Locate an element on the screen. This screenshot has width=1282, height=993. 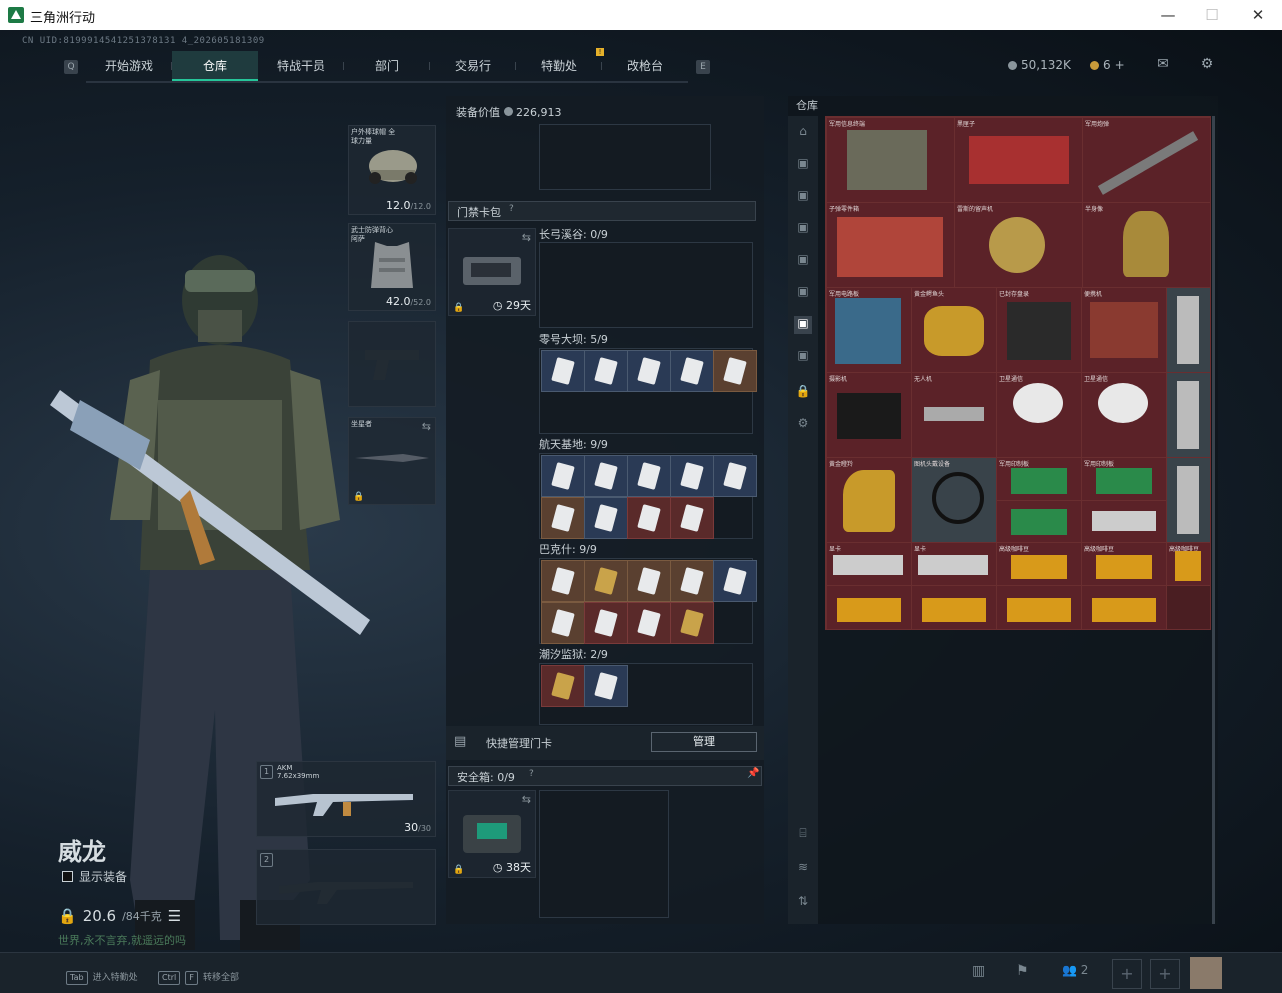
manage-button: 管理 is located at coordinates (704, 742).